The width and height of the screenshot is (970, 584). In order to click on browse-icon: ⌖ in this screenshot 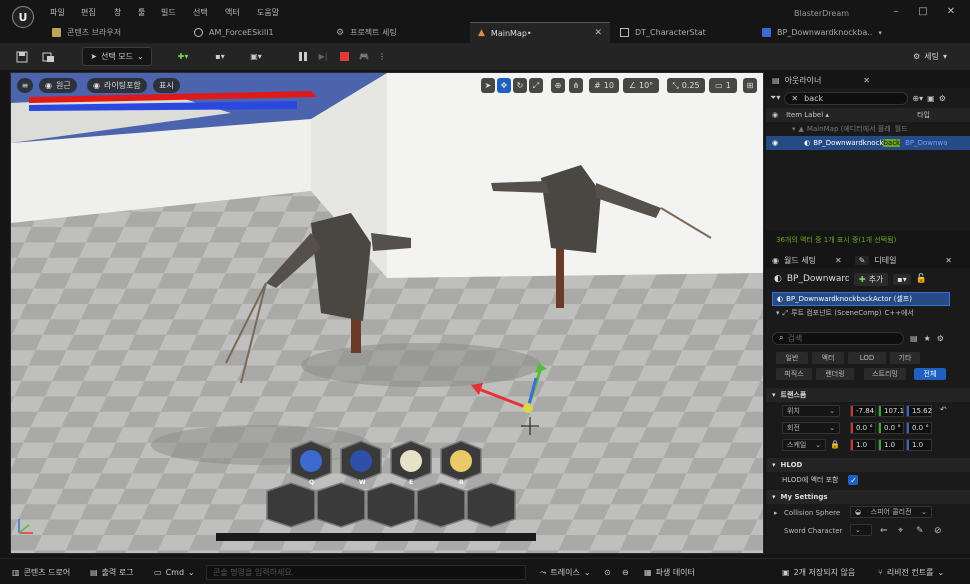, I will do `click(900, 531)`.